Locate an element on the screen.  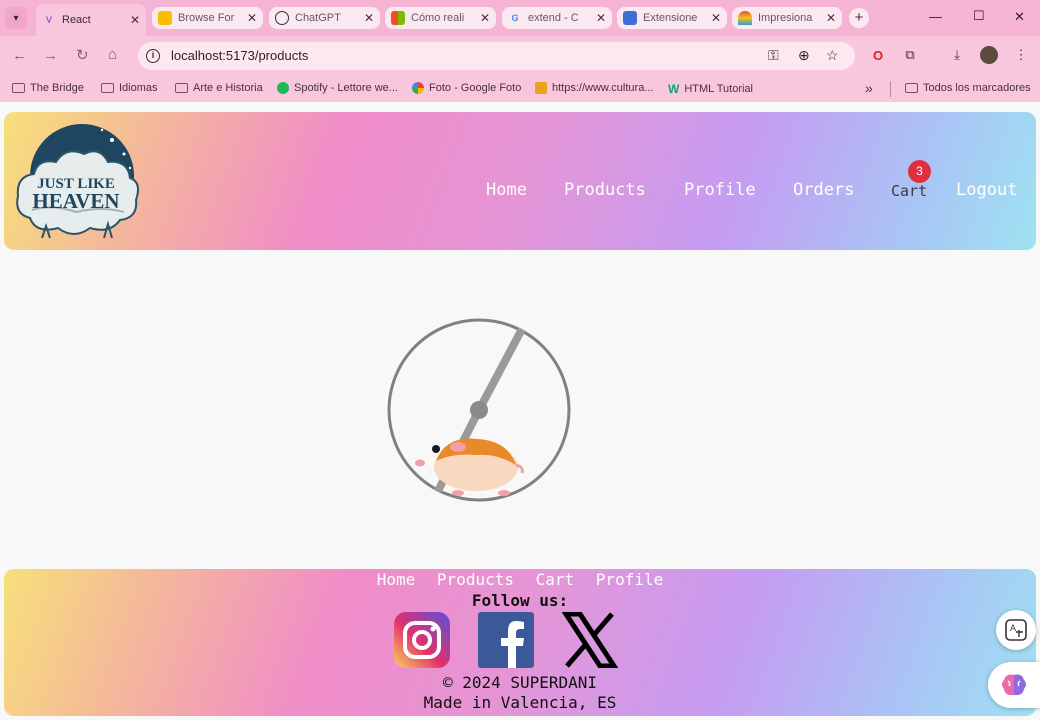
tab-title: Extensione is located at coordinates (670, 18).